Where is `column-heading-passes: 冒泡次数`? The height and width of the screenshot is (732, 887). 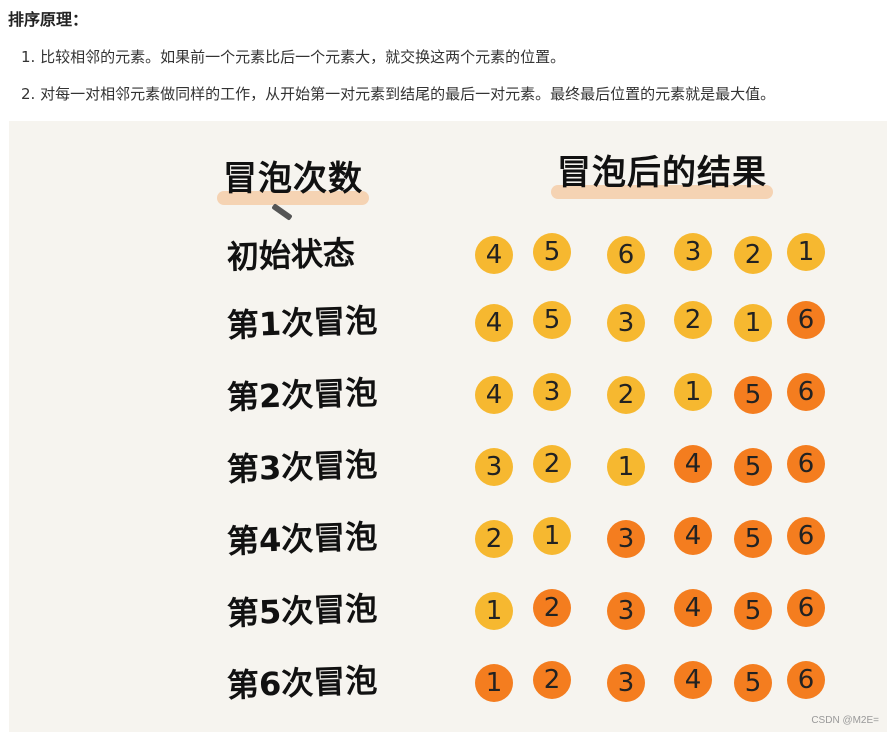 column-heading-passes: 冒泡次数 is located at coordinates (293, 182).